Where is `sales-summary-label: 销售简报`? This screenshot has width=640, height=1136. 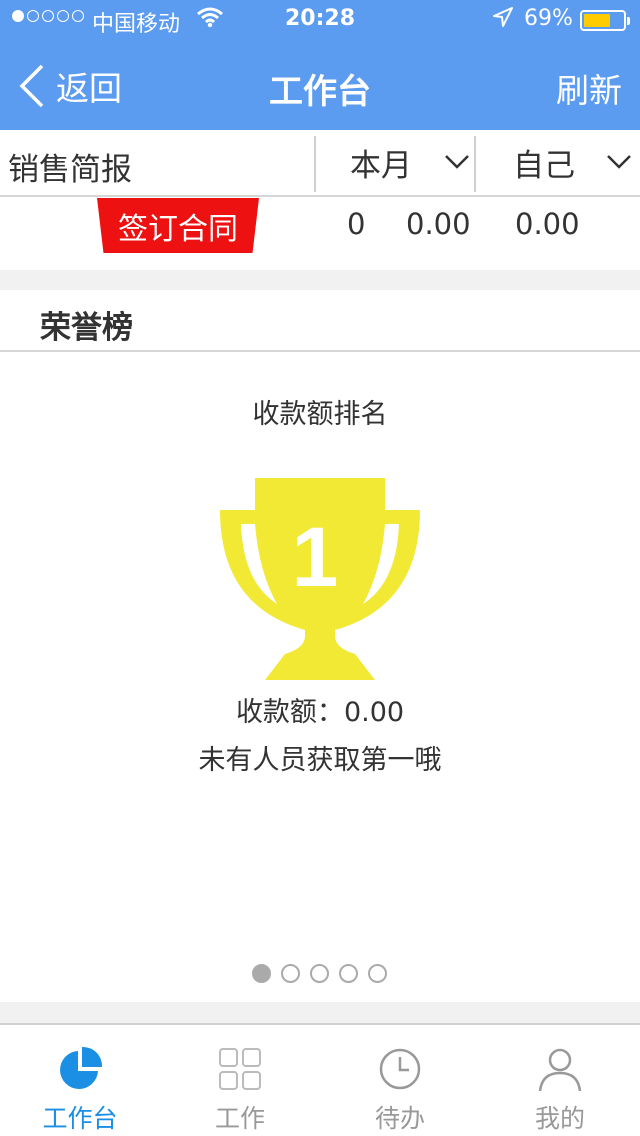 sales-summary-label: 销售简报 is located at coordinates (70, 170).